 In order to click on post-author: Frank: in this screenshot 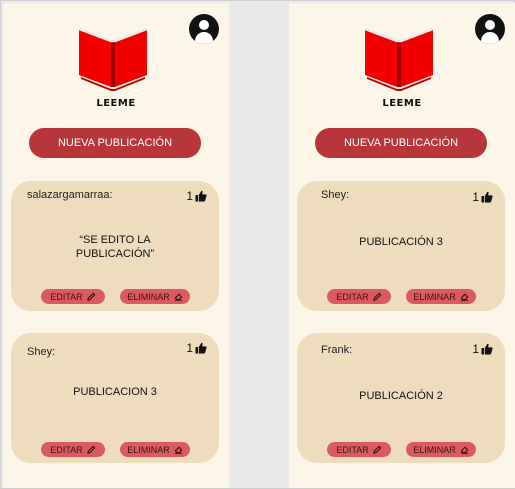, I will do `click(337, 350)`.